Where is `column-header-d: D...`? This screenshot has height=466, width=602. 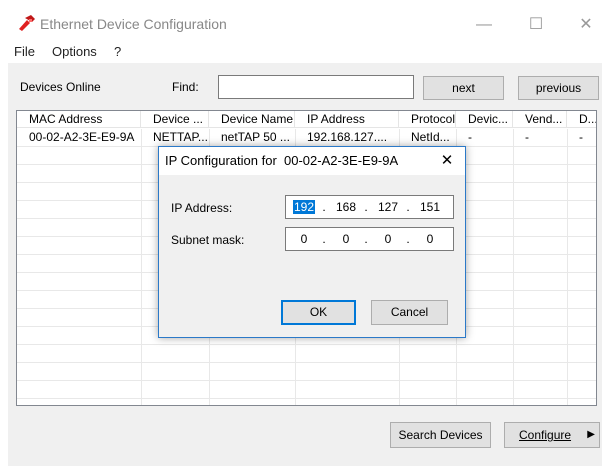 column-header-d: D... is located at coordinates (581, 119).